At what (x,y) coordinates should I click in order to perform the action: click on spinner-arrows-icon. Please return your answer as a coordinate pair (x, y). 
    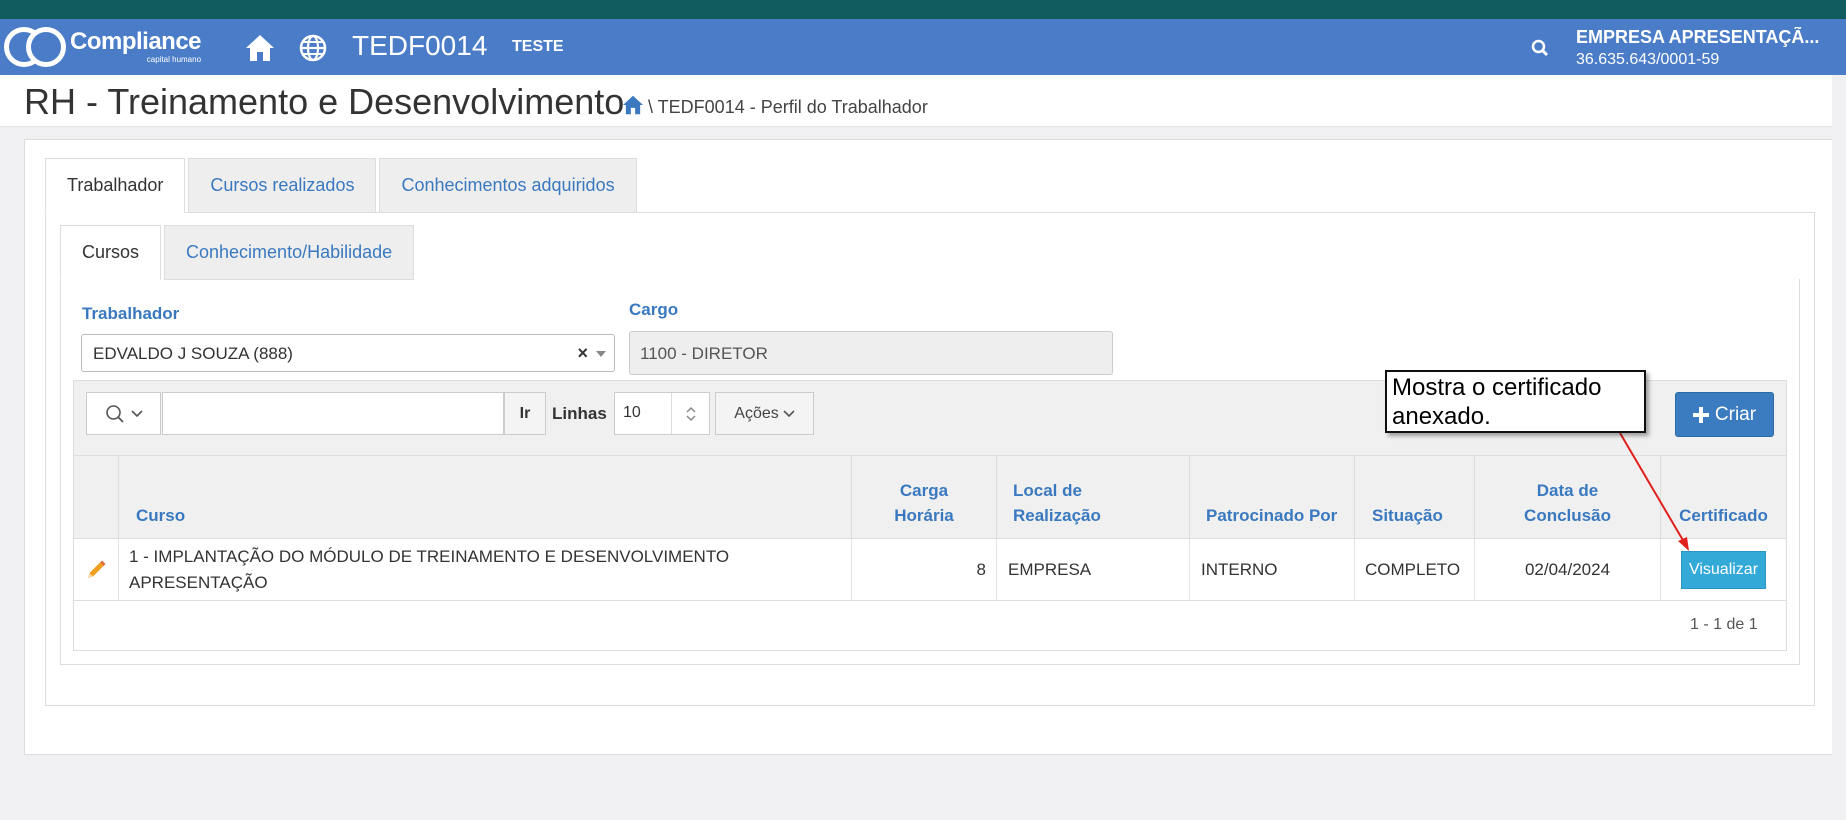
    Looking at the image, I should click on (690, 413).